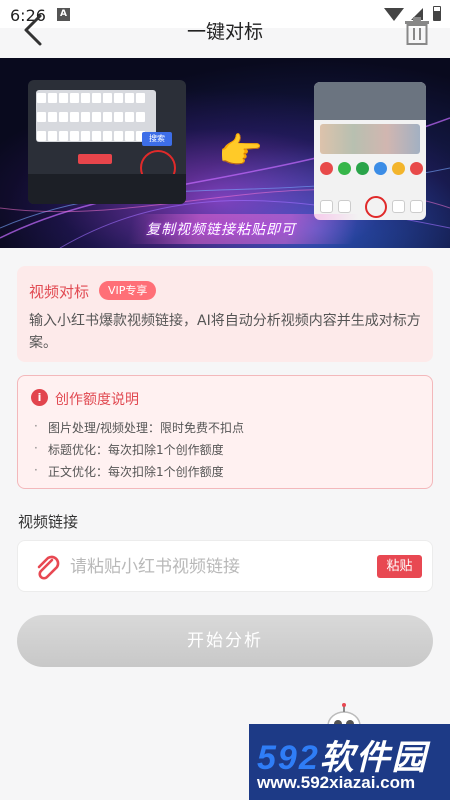 This screenshot has height=800, width=450. I want to click on start-analysis-button: 开始分析, so click(225, 641).